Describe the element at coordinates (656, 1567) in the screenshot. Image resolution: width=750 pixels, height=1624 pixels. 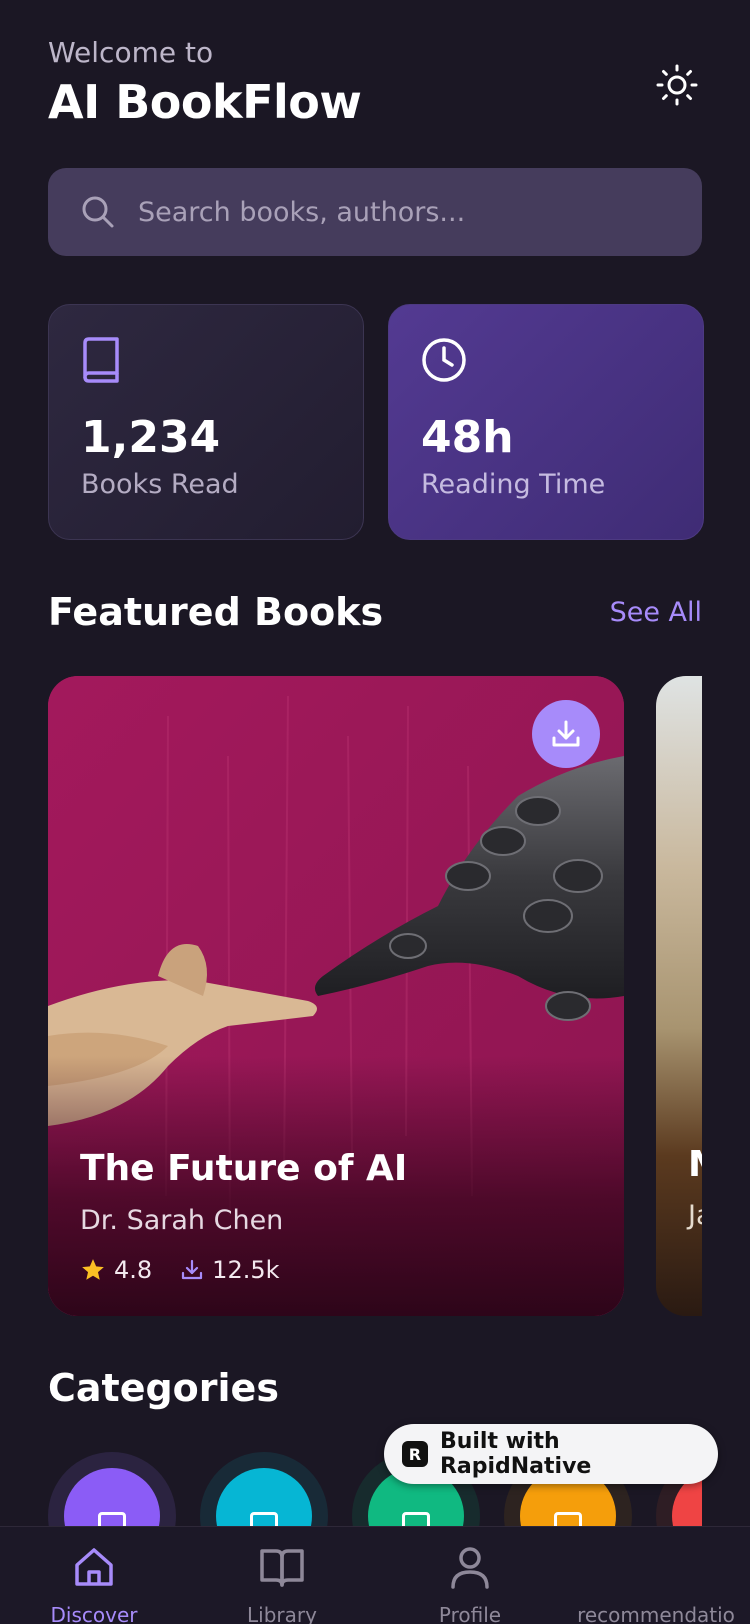
I see `tab-icon-placeholder` at that location.